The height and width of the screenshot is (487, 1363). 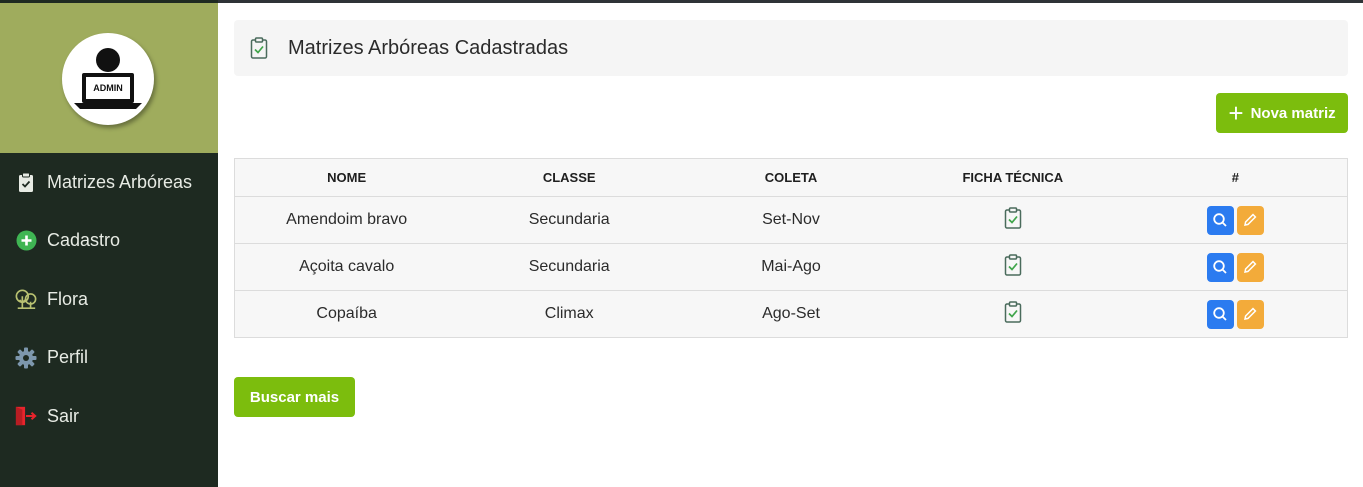 I want to click on exit-door-icon, so click(x=26, y=416).